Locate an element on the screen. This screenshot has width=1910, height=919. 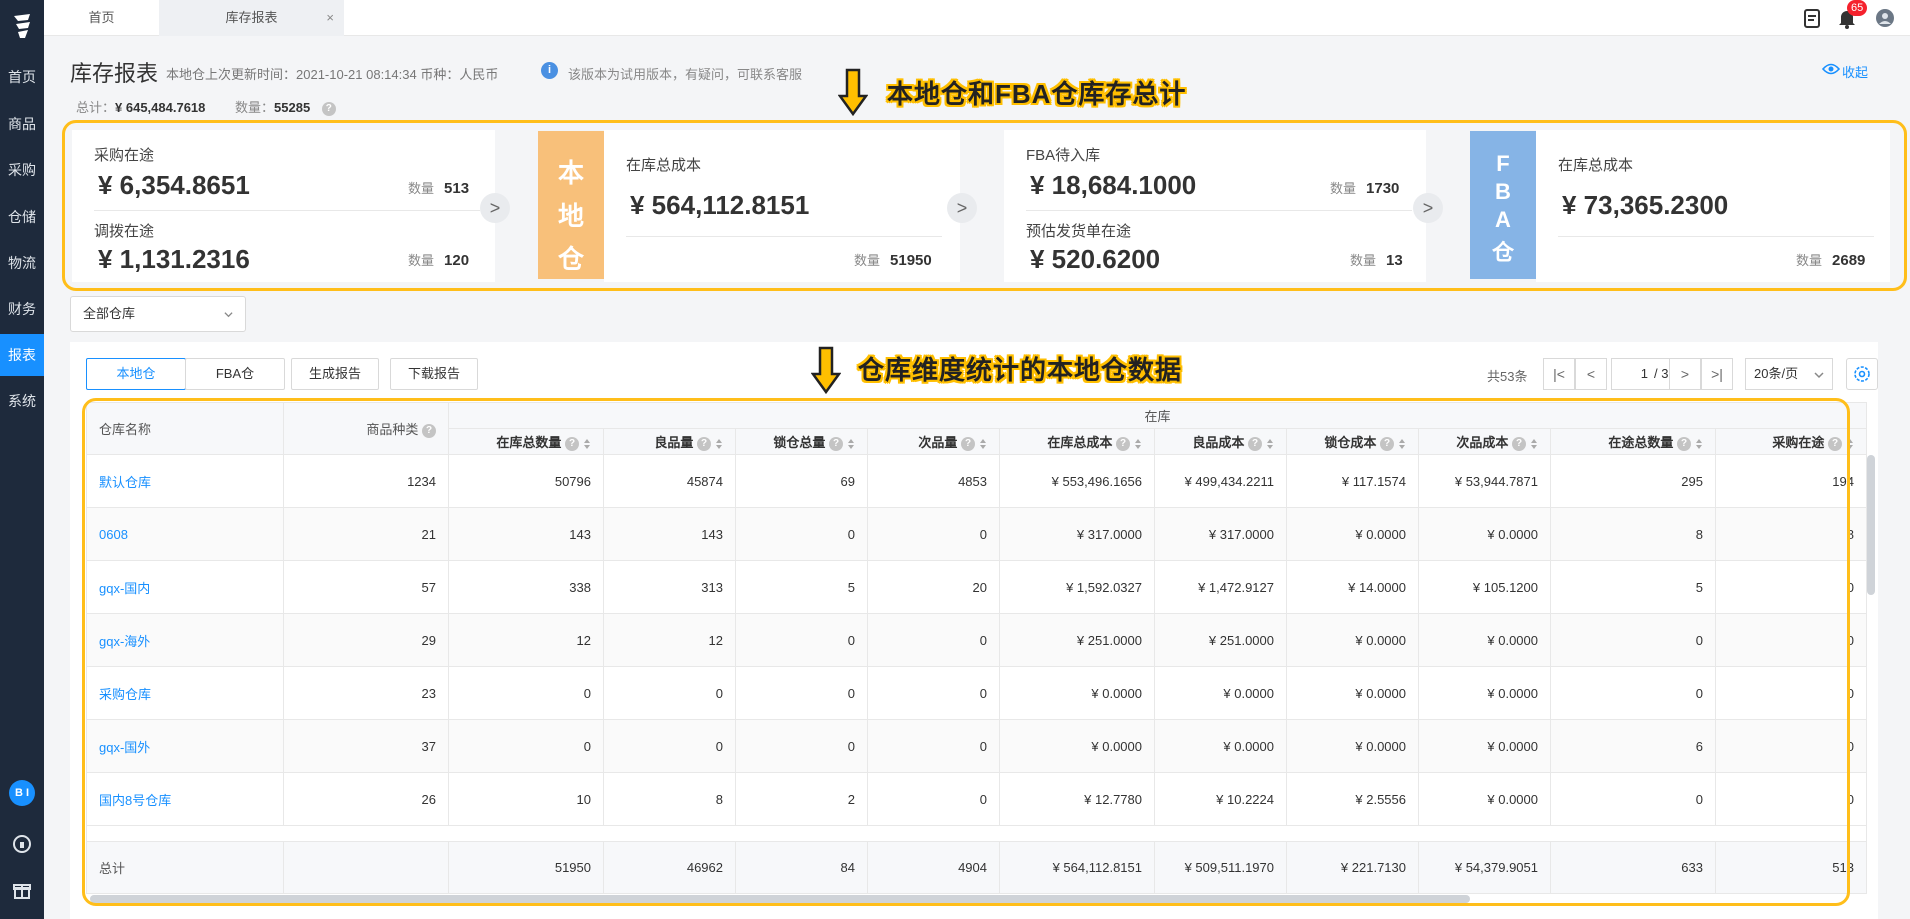
total-count: 共53条 is located at coordinates (1507, 376).